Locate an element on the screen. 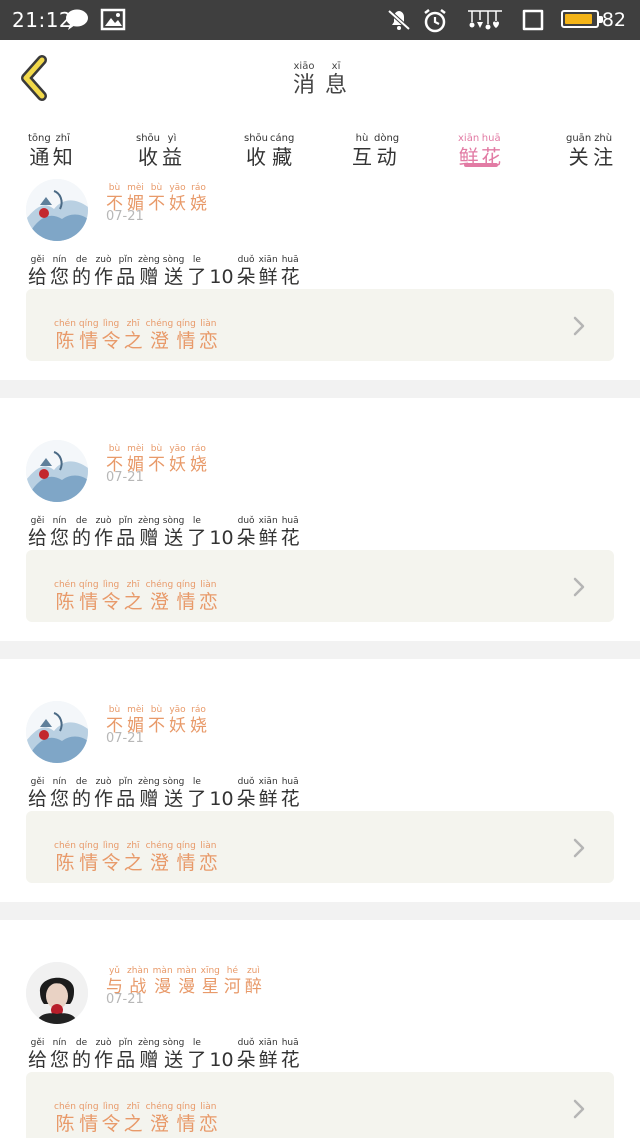  ruby-char: zuò 作 is located at coordinates (103, 793).